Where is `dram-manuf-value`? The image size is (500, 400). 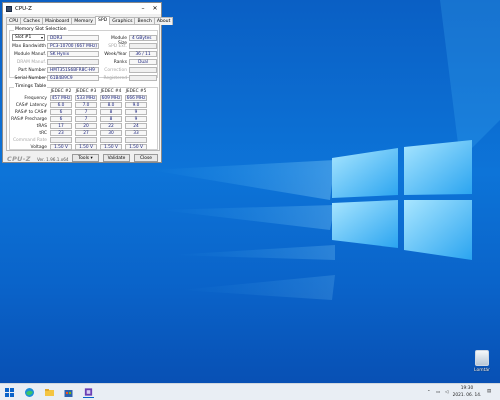 dram-manuf-value is located at coordinates (73, 62).